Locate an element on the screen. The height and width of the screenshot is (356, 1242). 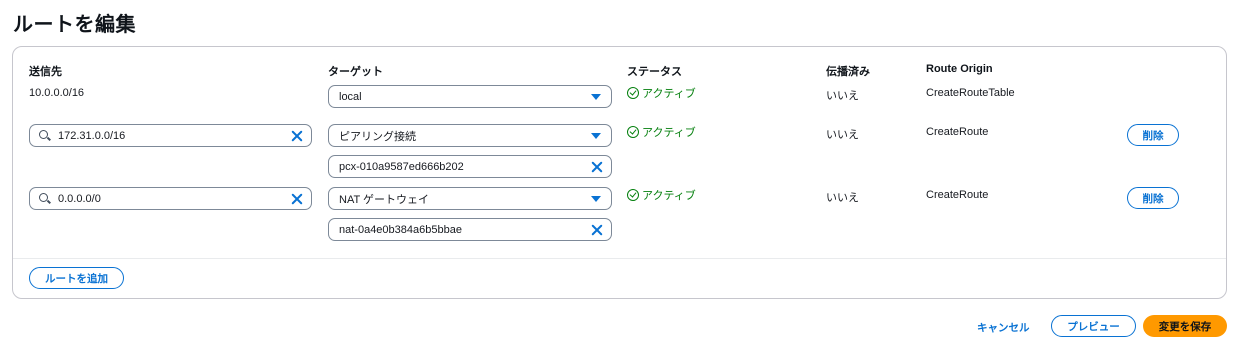
destination-value: 172.31.0.0/16 is located at coordinates (92, 135).